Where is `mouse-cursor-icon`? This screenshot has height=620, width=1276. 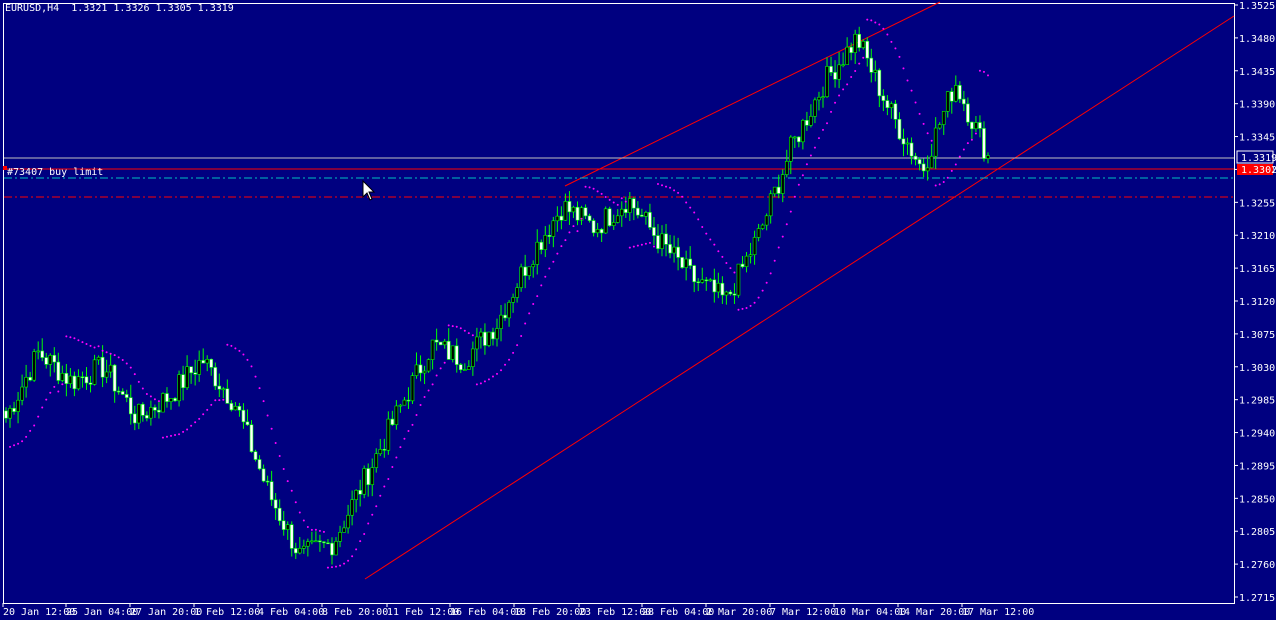 mouse-cursor-icon is located at coordinates (369, 190).